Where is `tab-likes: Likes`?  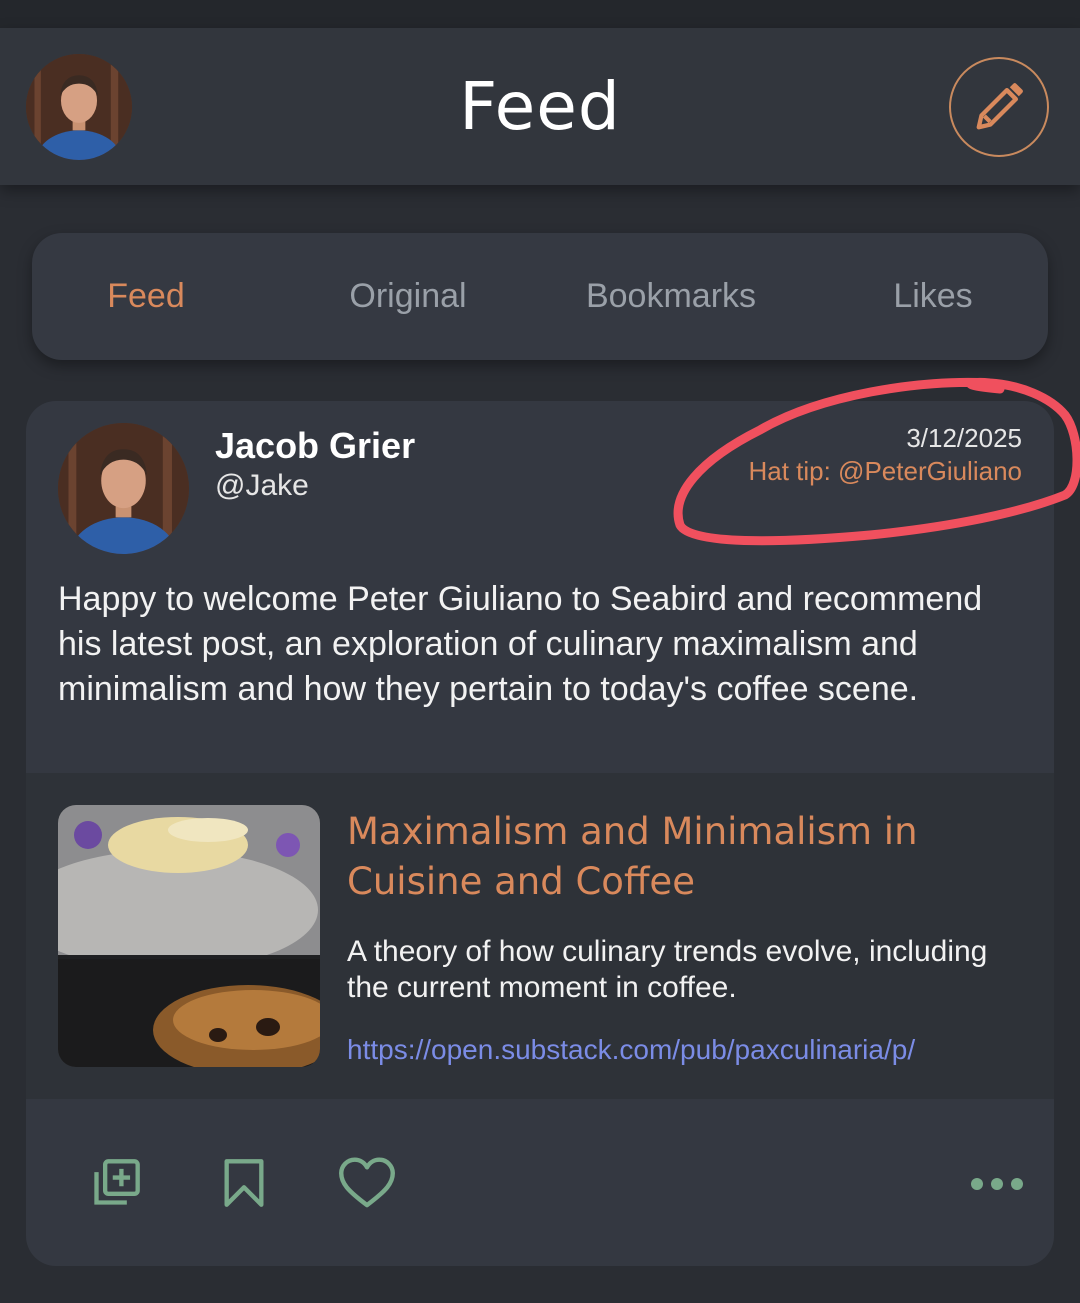 tab-likes: Likes is located at coordinates (932, 296).